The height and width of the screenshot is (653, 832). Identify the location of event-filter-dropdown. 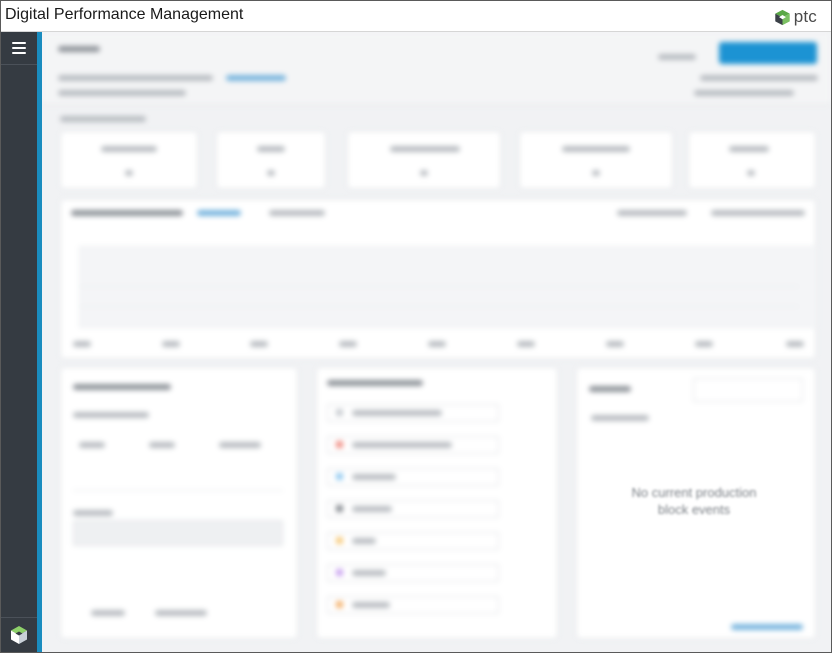
(748, 390).